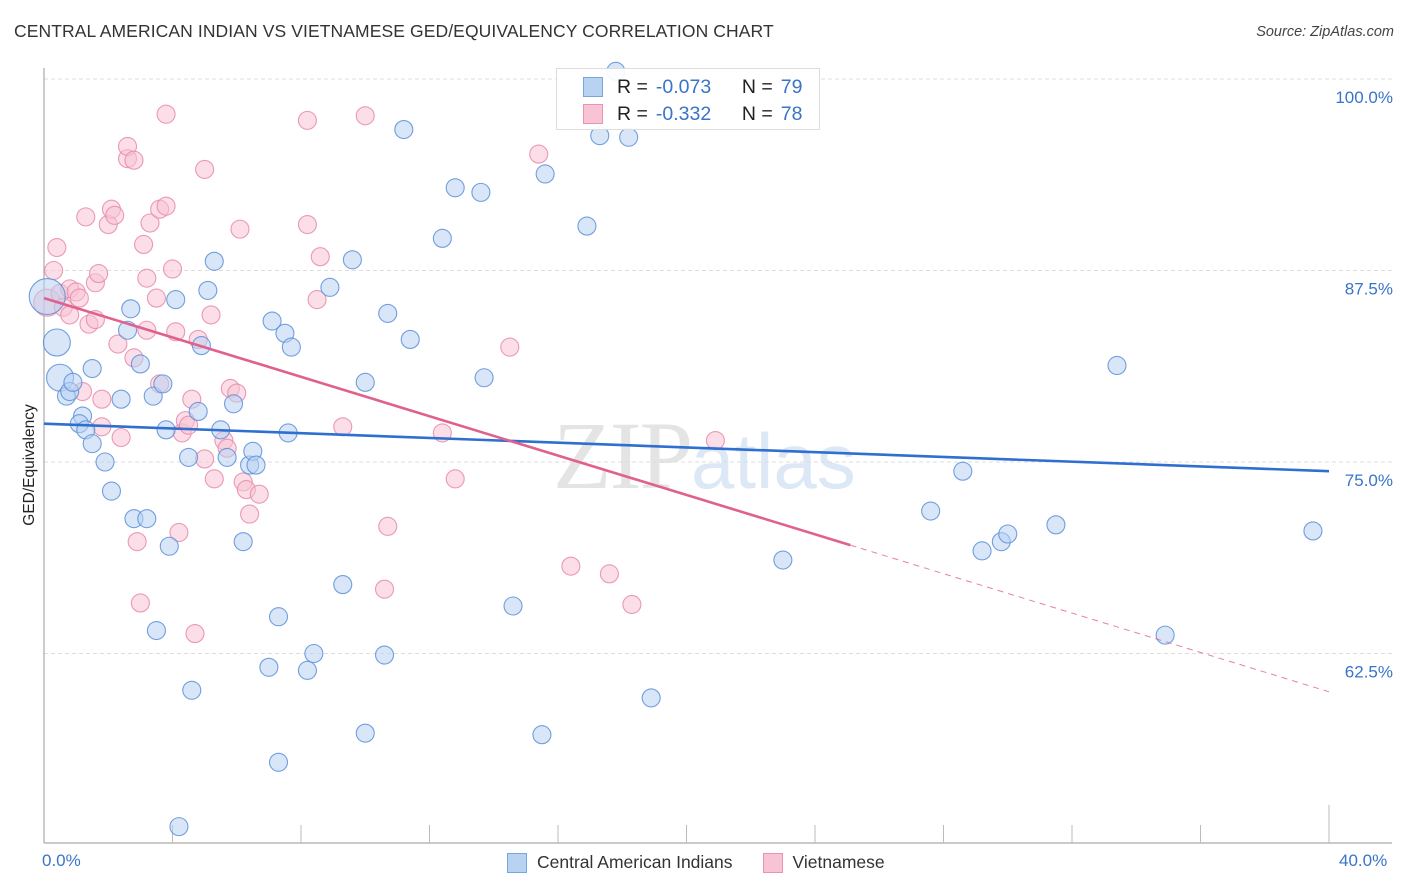 This screenshot has width=1406, height=892. I want to click on y-tick-labels: 100.0% 87.5% 75.0% 62.5%, so click(1364, 385).